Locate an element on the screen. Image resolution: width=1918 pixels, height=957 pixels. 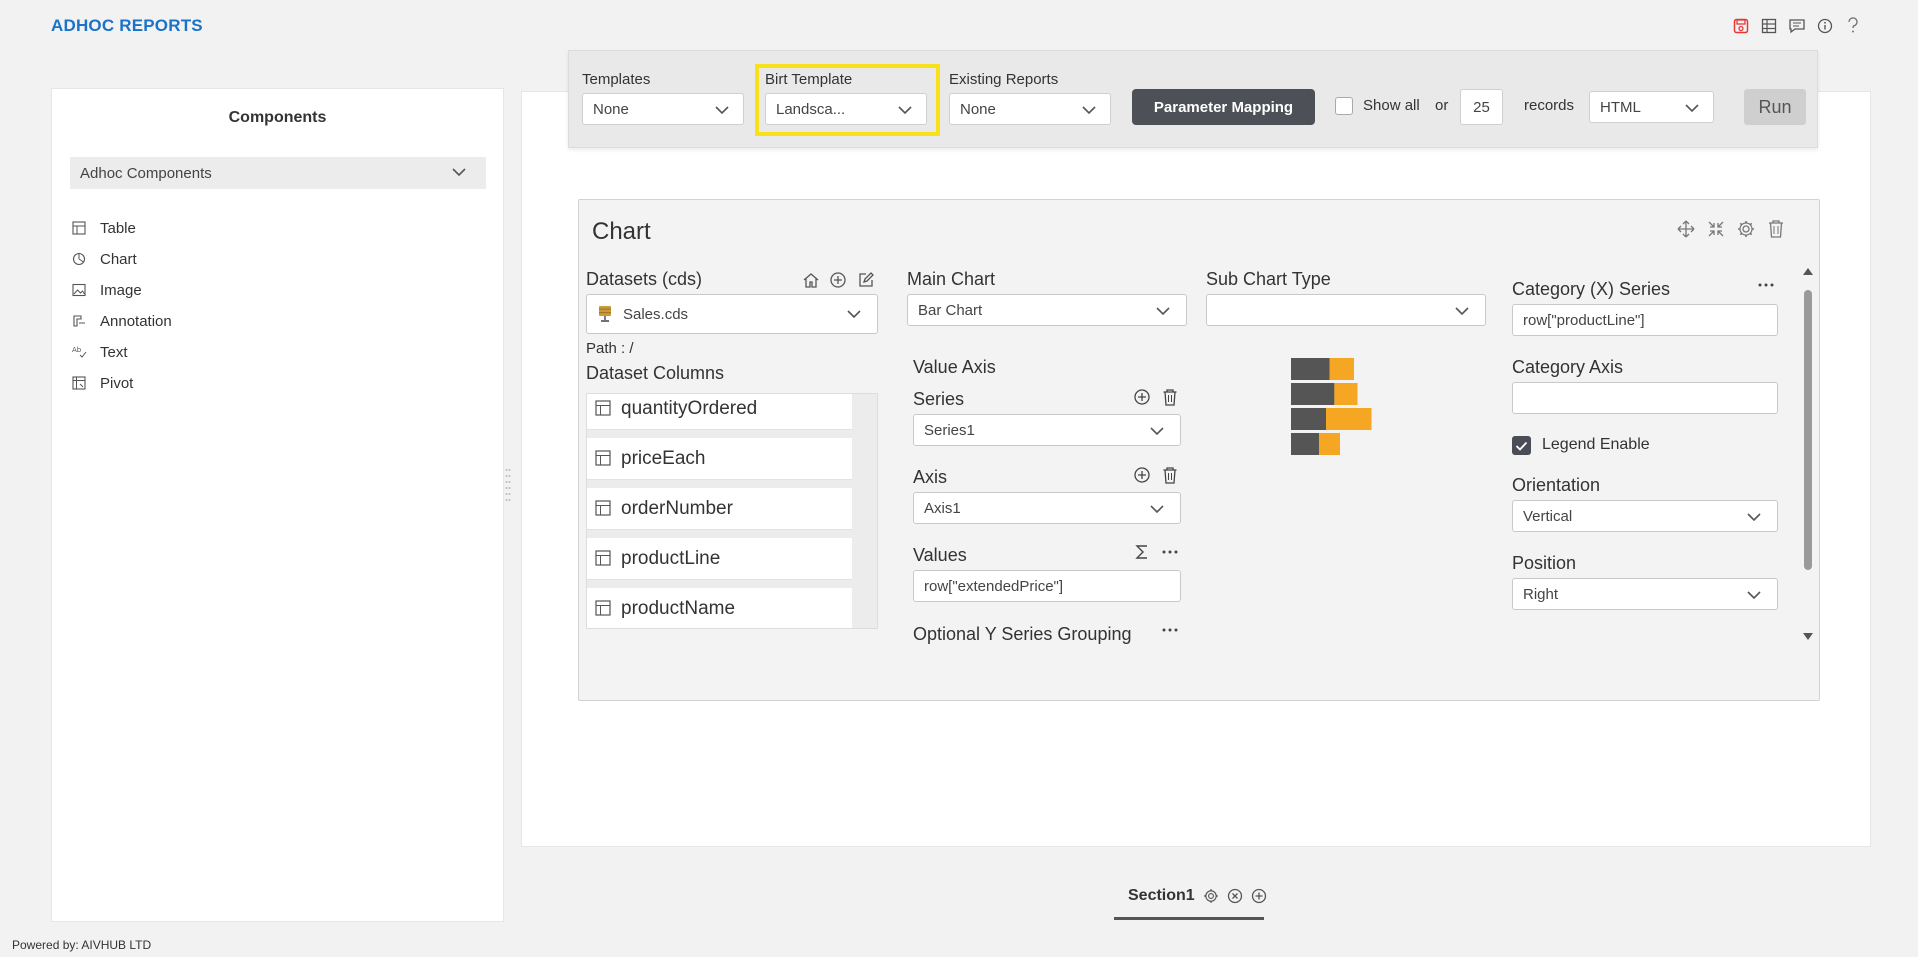
panel-splitter is located at coordinates (508, 486).